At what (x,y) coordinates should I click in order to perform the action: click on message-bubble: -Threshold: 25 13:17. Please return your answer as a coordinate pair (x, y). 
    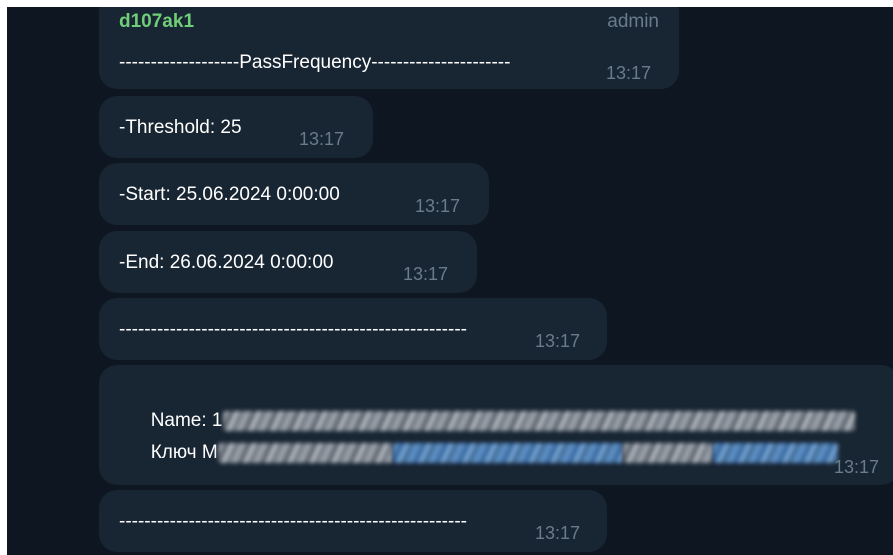
    Looking at the image, I should click on (236, 127).